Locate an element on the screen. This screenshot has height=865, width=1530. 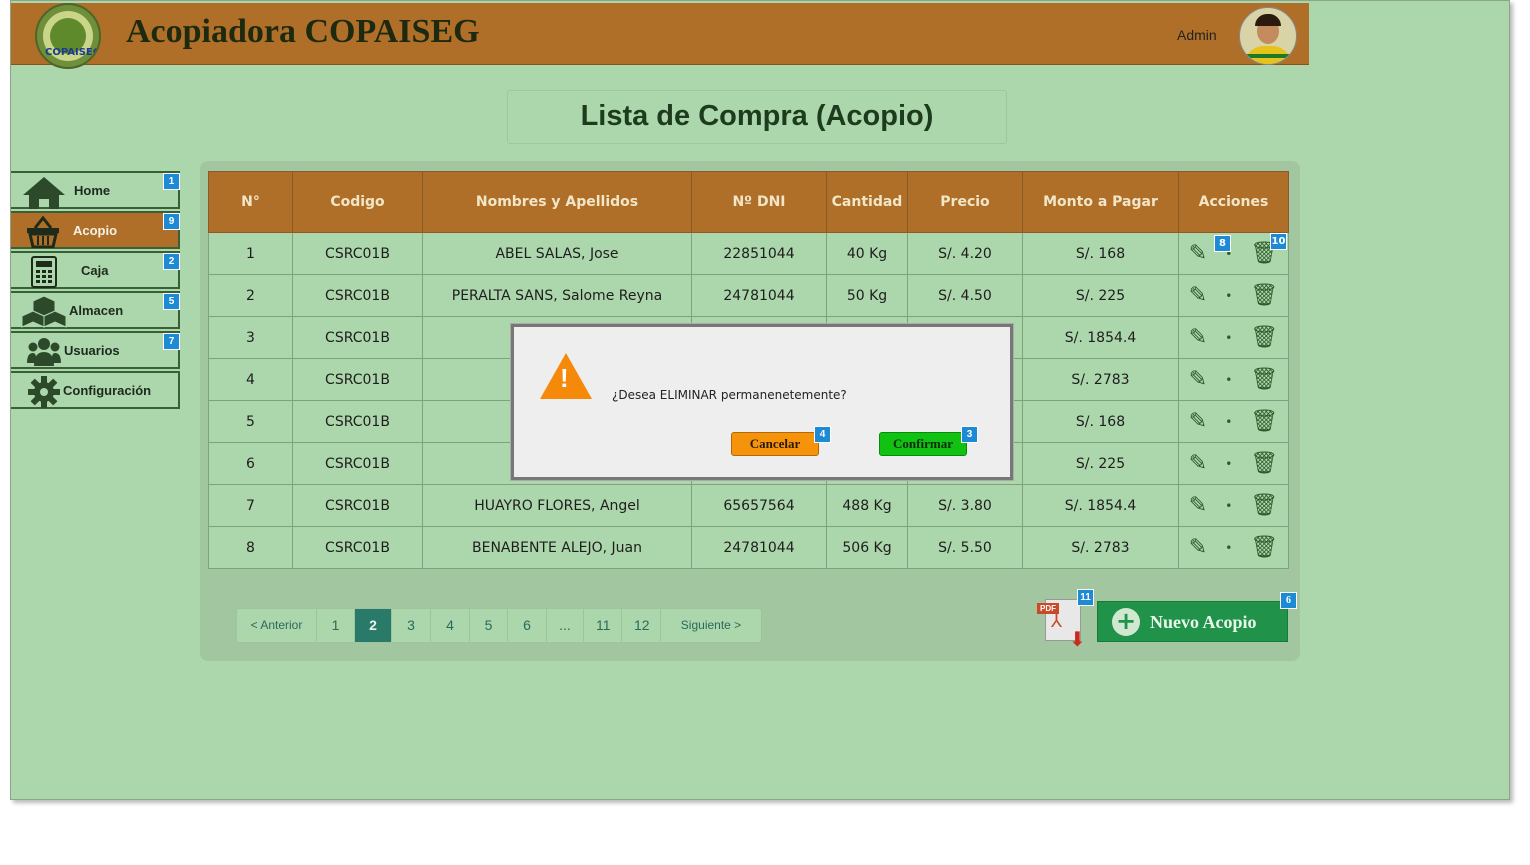
sidebar-item-label: Configuración is located at coordinates (107, 390).